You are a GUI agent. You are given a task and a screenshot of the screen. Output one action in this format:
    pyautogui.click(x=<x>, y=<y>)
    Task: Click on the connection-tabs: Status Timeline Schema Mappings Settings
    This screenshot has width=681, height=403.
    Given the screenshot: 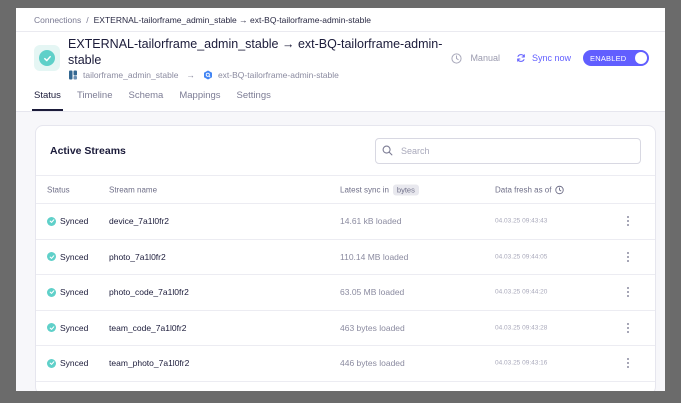 What is the action you would take?
    pyautogui.click(x=159, y=99)
    